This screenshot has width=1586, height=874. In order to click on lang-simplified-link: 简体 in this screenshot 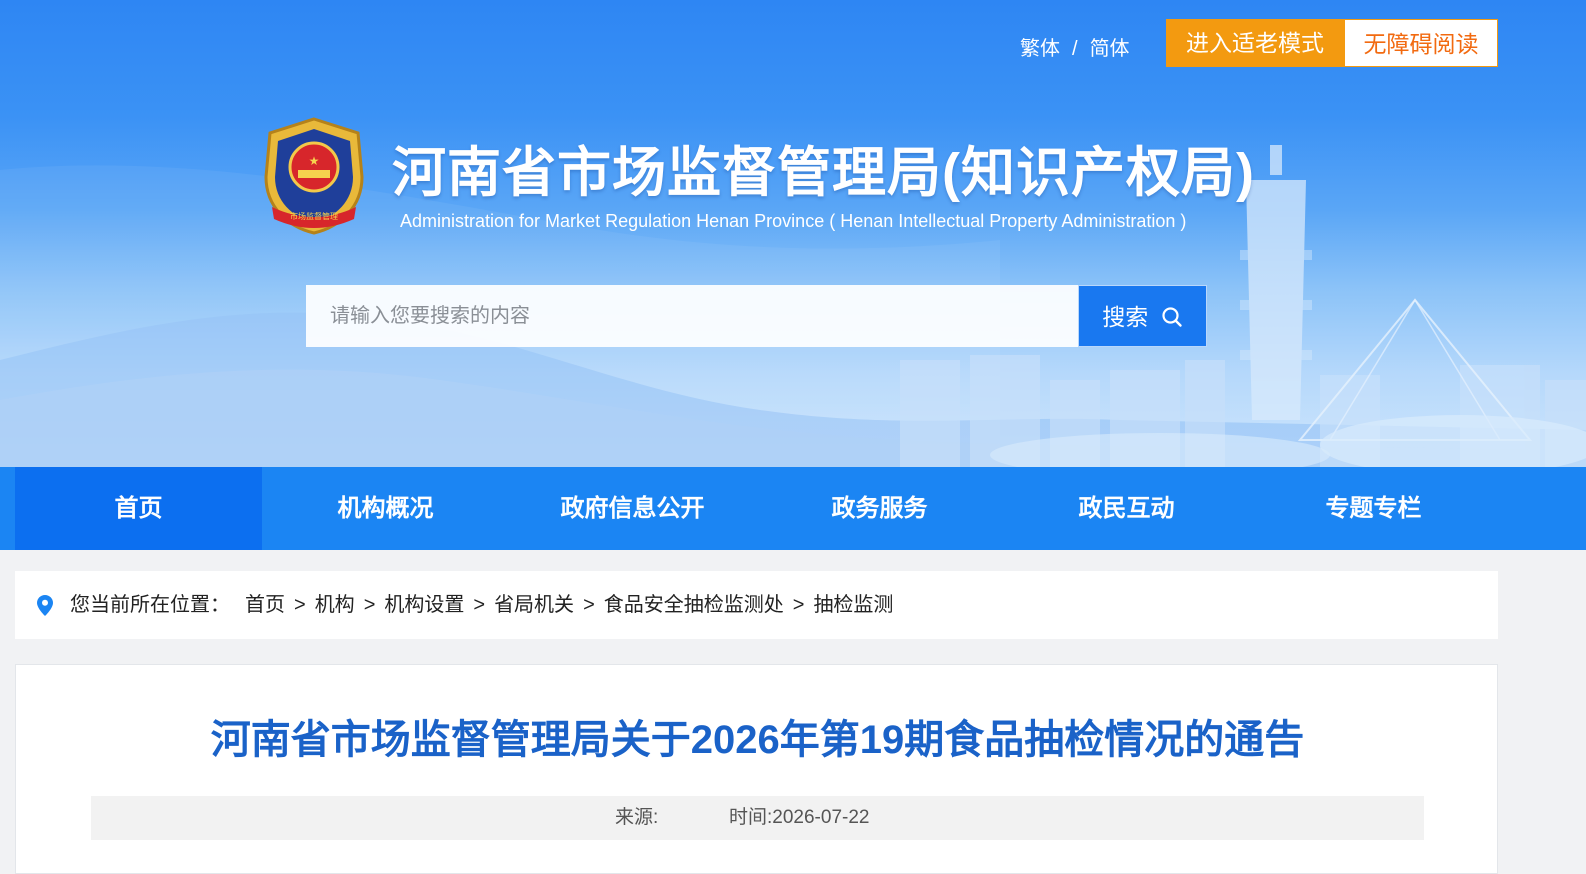, I will do `click(1110, 46)`.